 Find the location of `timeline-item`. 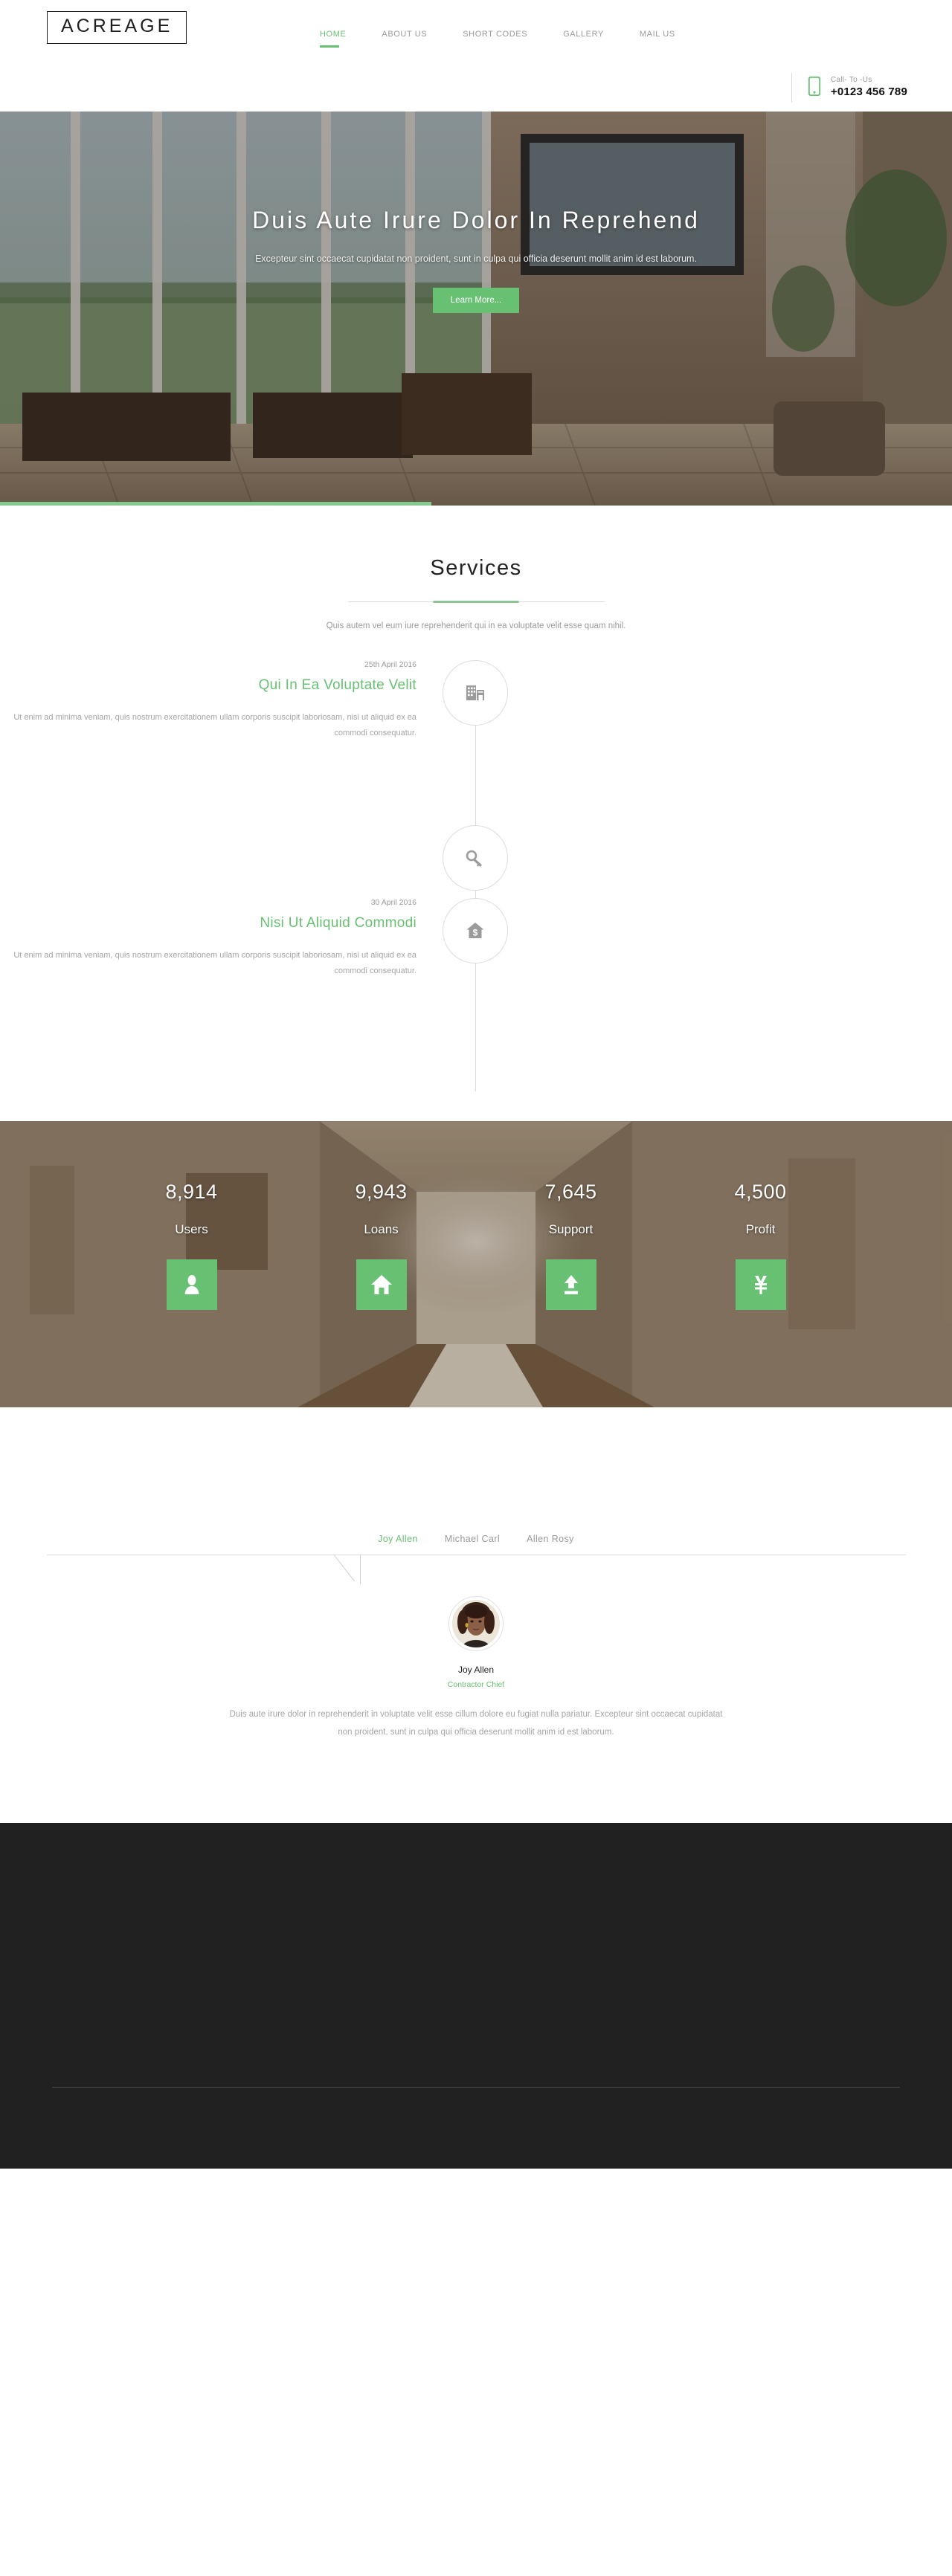

timeline-item is located at coordinates (476, 858).